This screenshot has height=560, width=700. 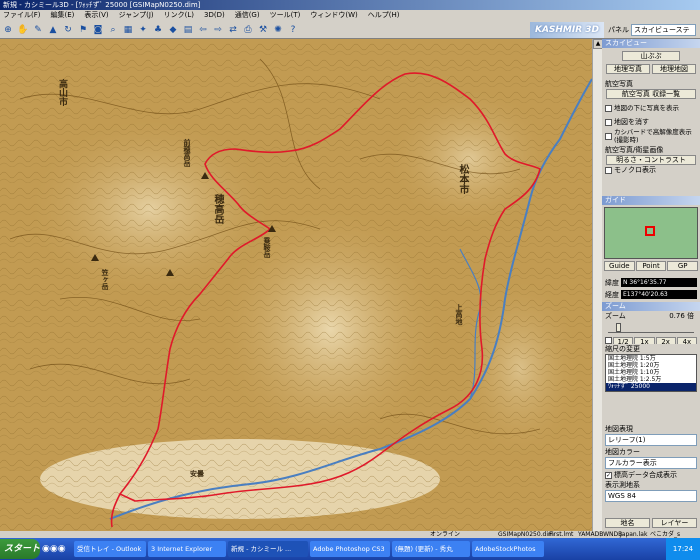 I want to click on scale-item: 国土地理院 1:5万, so click(x=651, y=358).